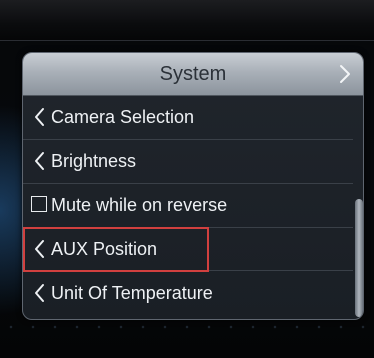  Describe the element at coordinates (39, 204) in the screenshot. I see `mute-checkbox` at that location.